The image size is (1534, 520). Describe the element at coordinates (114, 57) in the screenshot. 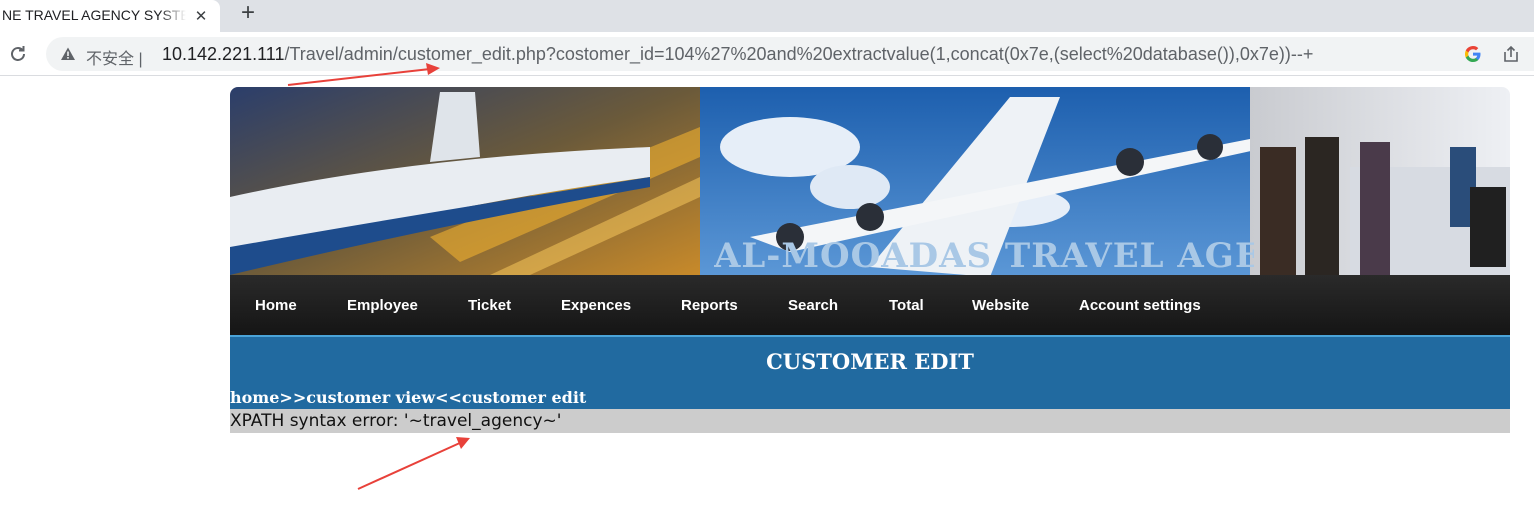

I see `not-secure-label: 不安全 |` at that location.